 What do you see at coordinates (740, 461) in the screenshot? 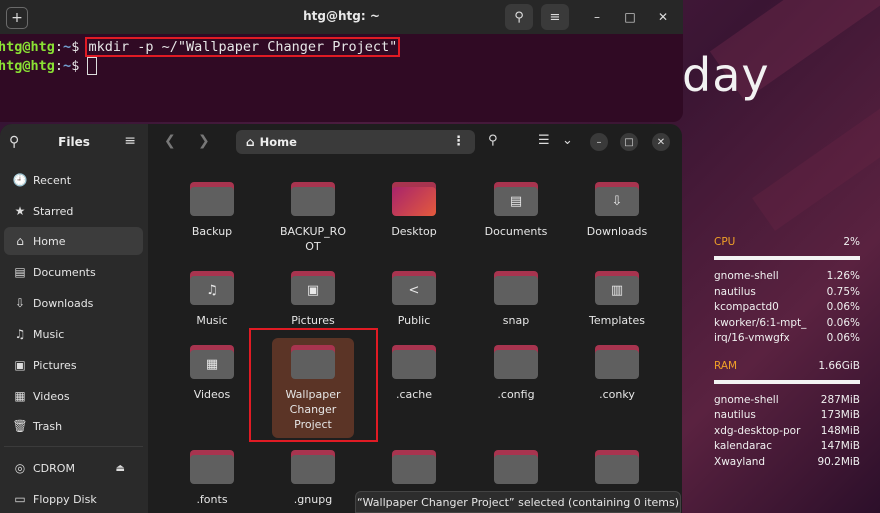
I see `process-name: Xwayland` at bounding box center [740, 461].